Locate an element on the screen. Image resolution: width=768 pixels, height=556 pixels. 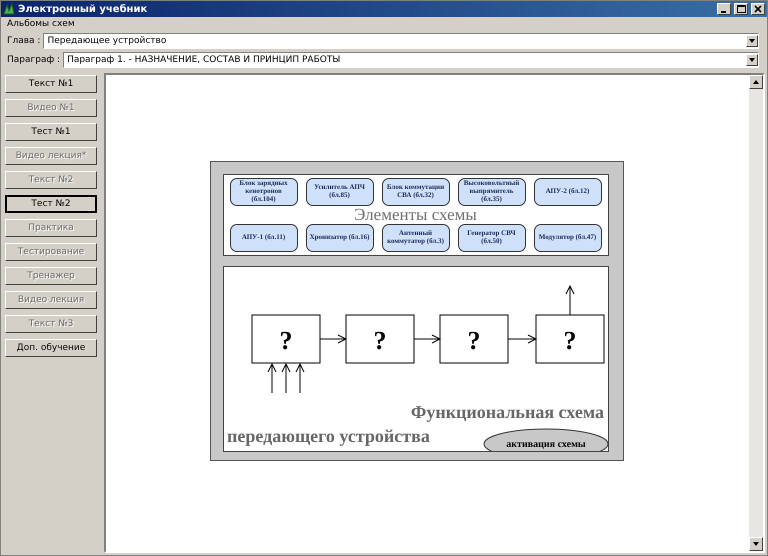
menu-item: Альбомы схем is located at coordinates (41, 24).